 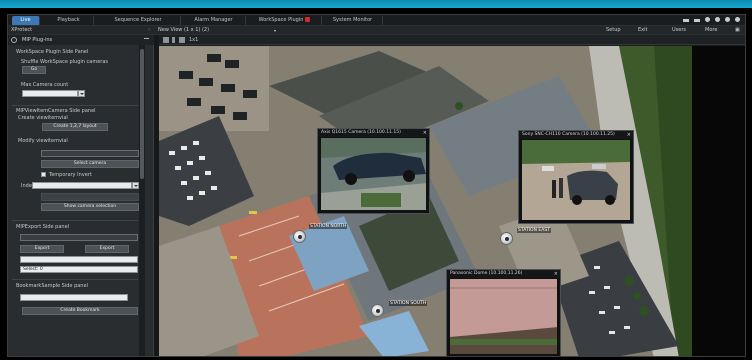 What do you see at coordinates (373, 133) in the screenshot?
I see `camera-preview-title: Axis Q1615 Camera (10.100.11.15)` at bounding box center [373, 133].